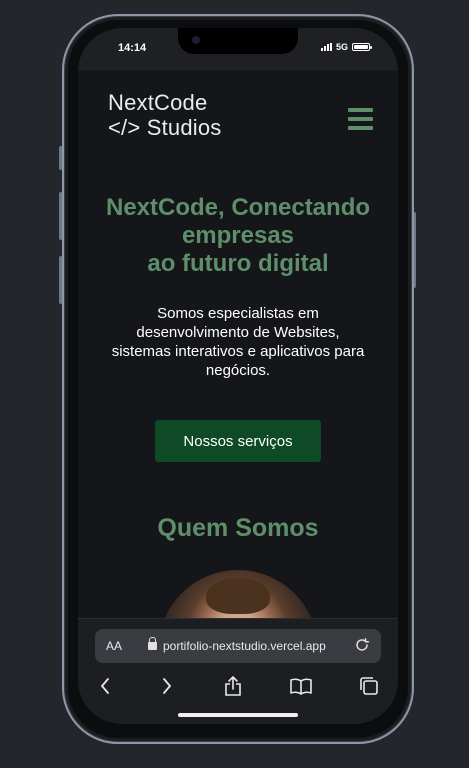  I want to click on status-bar: 14:14 5G, so click(238, 49).